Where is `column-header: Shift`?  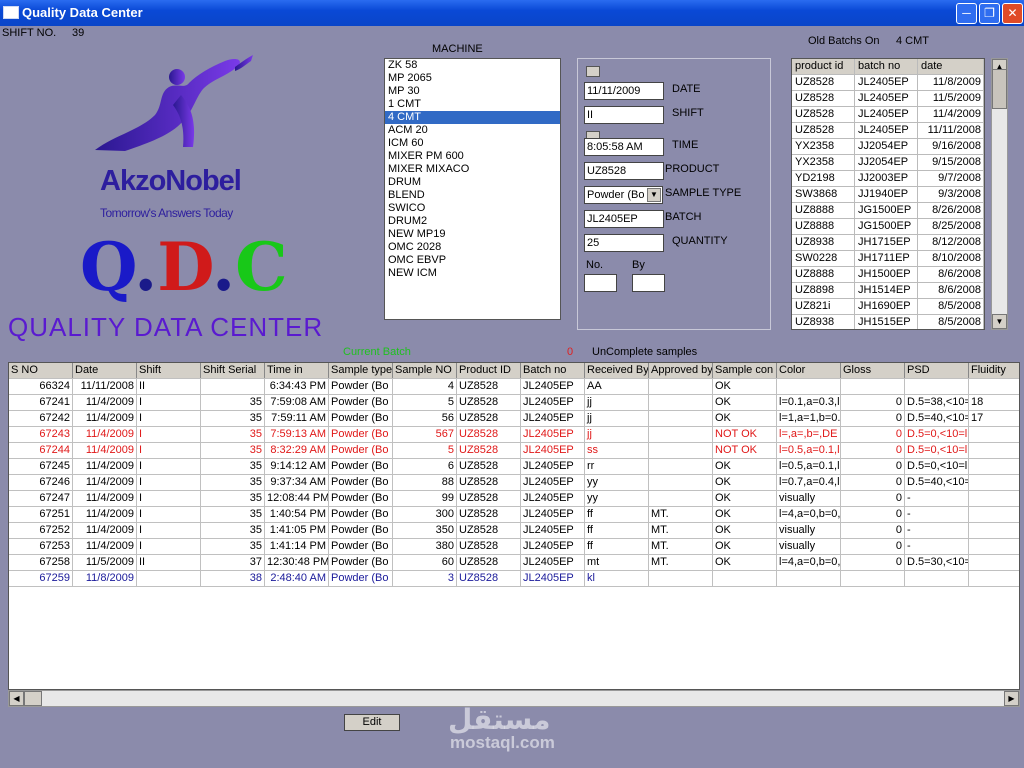 column-header: Shift is located at coordinates (169, 370).